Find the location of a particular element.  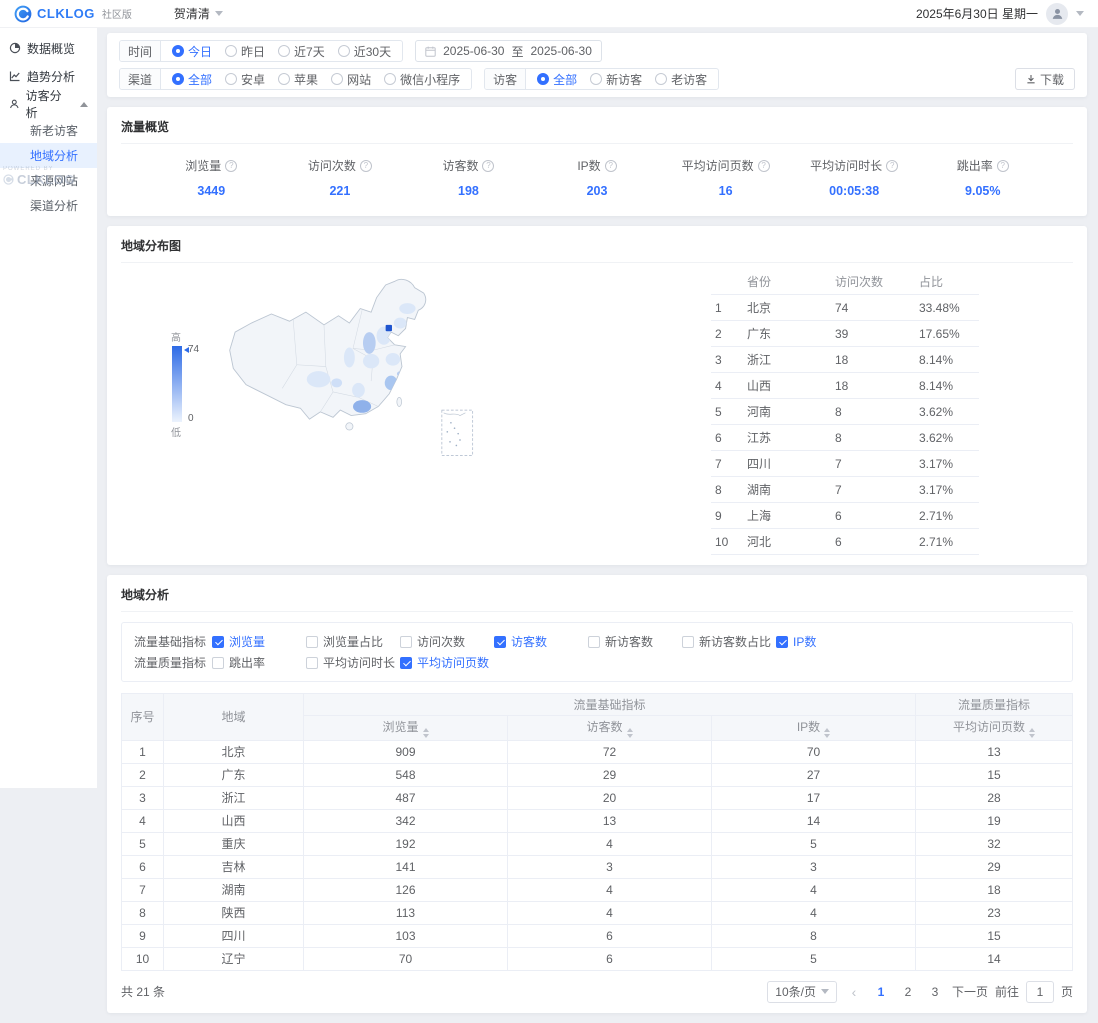

checkbox-bounce-rate: 跳出率 is located at coordinates (259, 662).